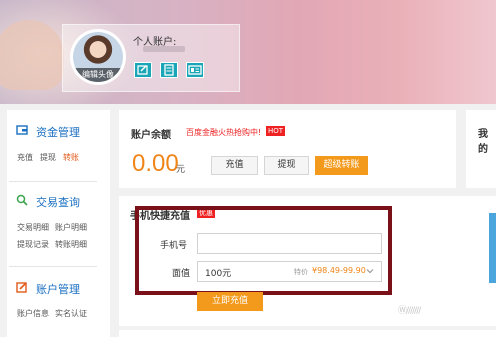 This screenshot has height=337, width=496. What do you see at coordinates (483, 142) in the screenshot?
I see `my-card-title: 我的` at bounding box center [483, 142].